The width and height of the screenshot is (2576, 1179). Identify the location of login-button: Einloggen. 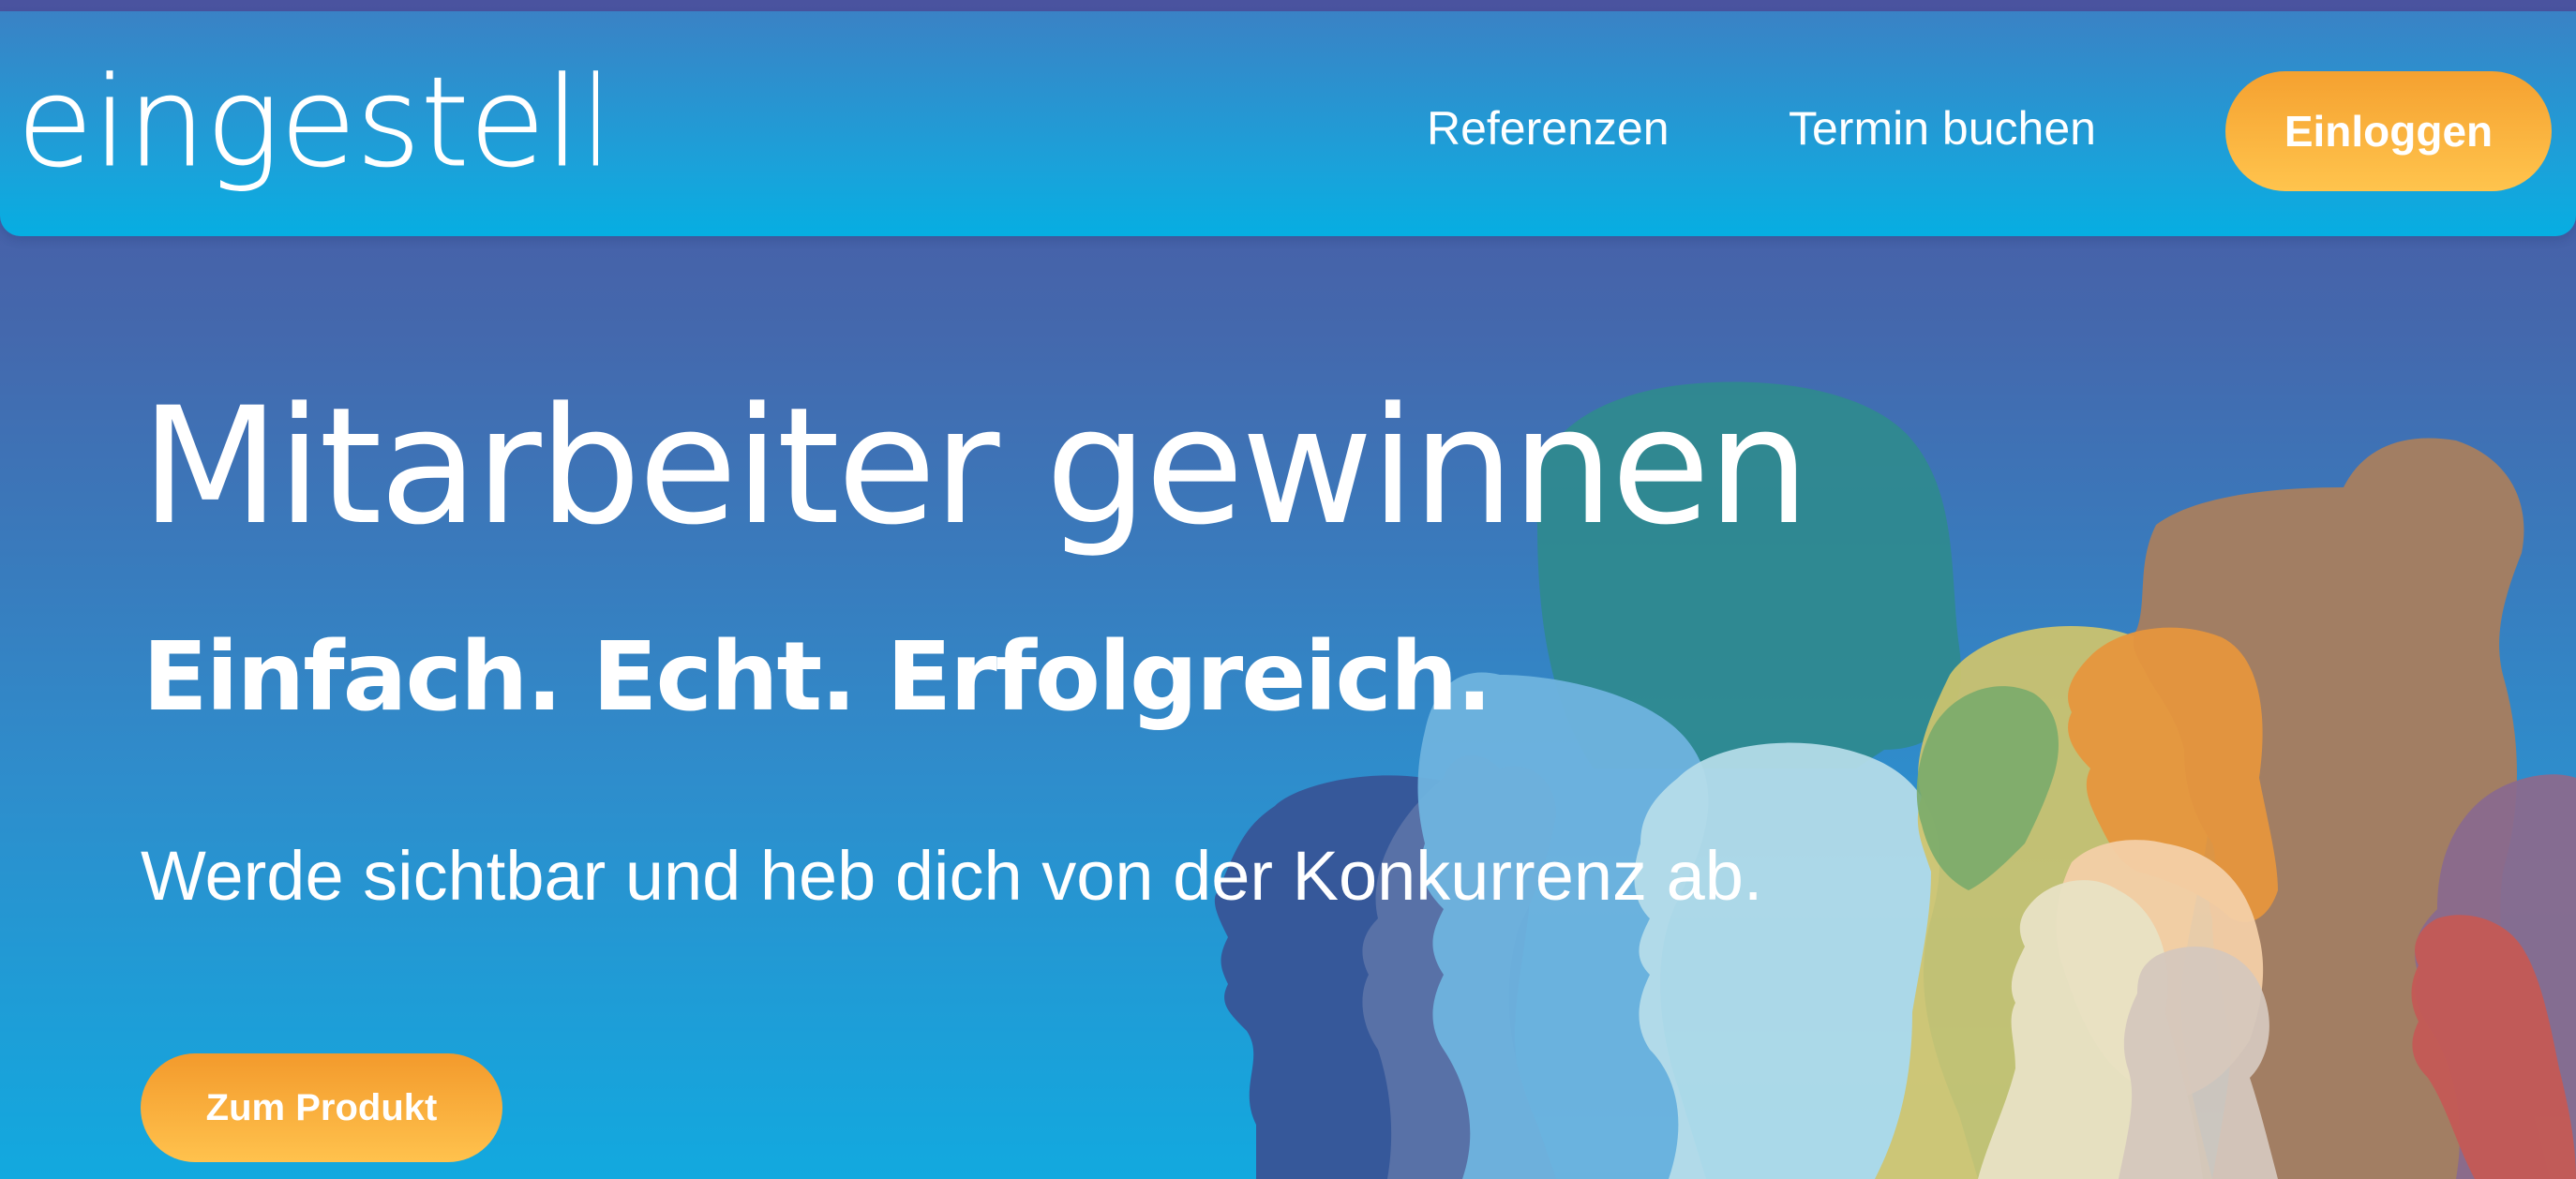
(2388, 131).